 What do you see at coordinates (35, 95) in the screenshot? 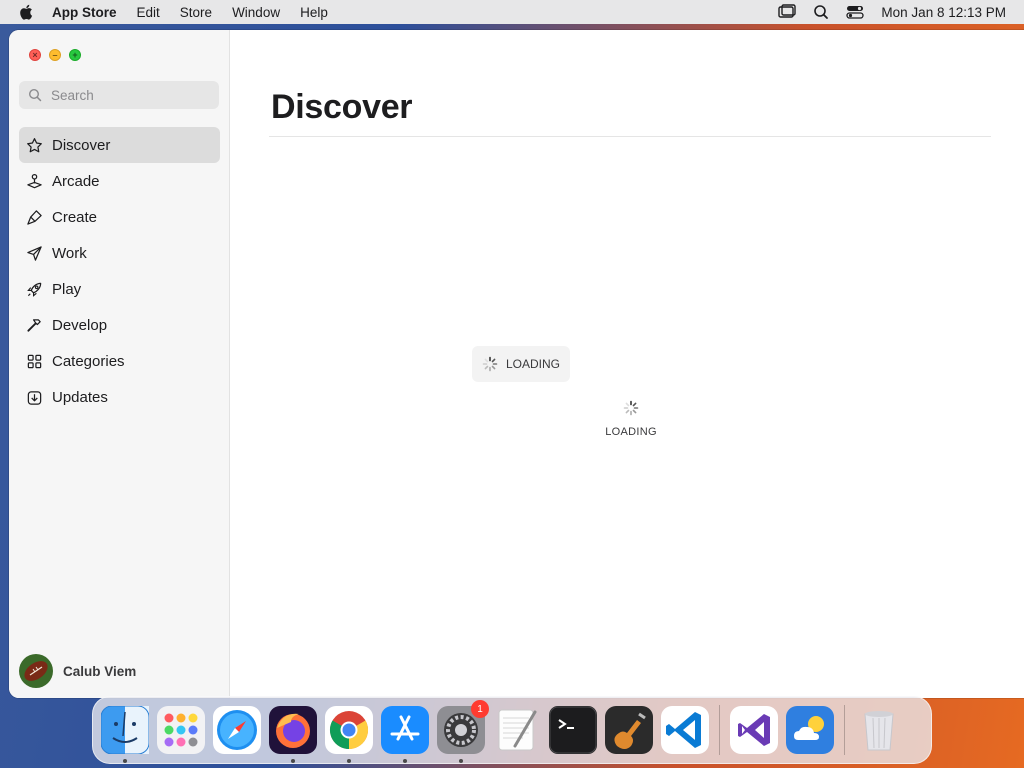
I see `search-icon` at bounding box center [35, 95].